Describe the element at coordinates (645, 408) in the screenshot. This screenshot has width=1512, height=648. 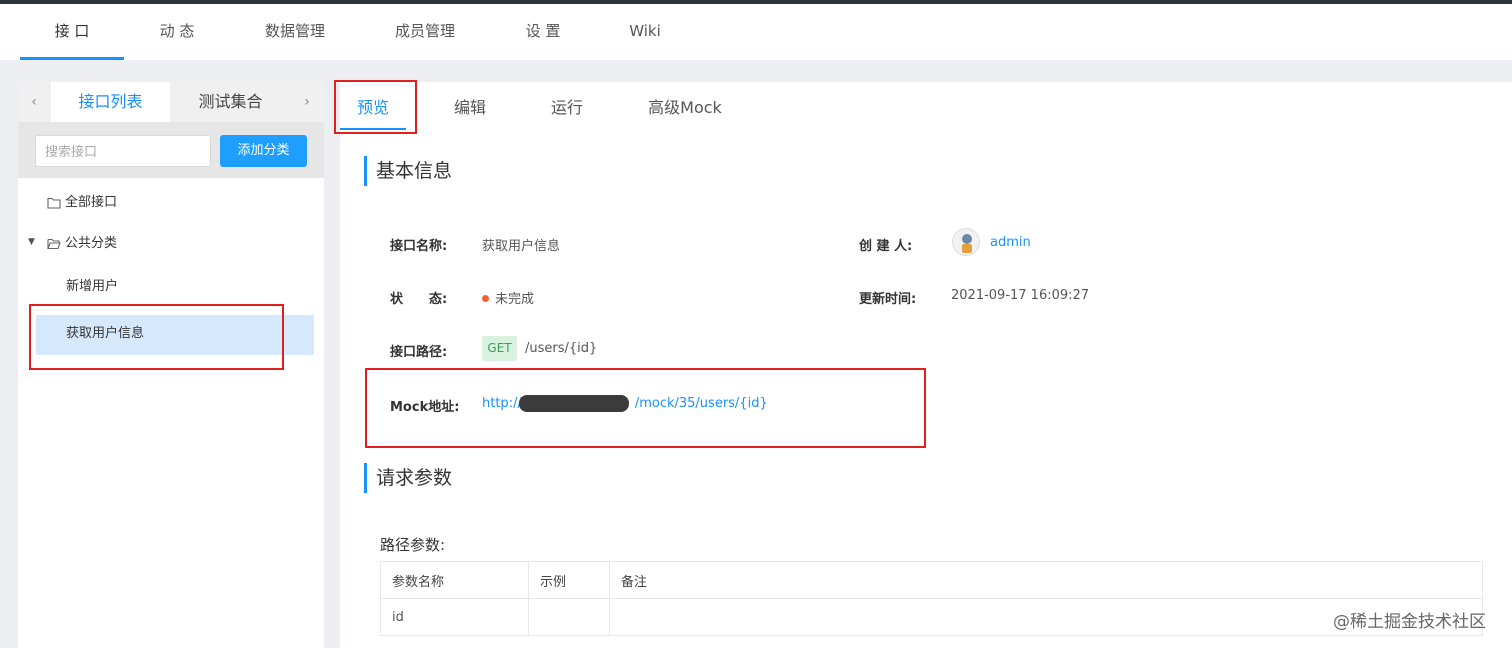
I see `highlight-box-mock-url` at that location.